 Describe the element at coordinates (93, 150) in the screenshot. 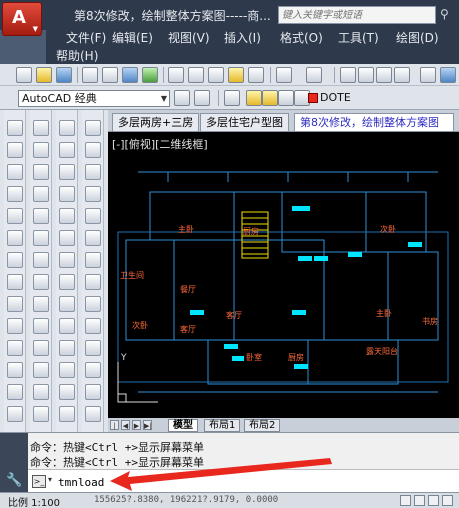

I see `construction-line-icon` at that location.